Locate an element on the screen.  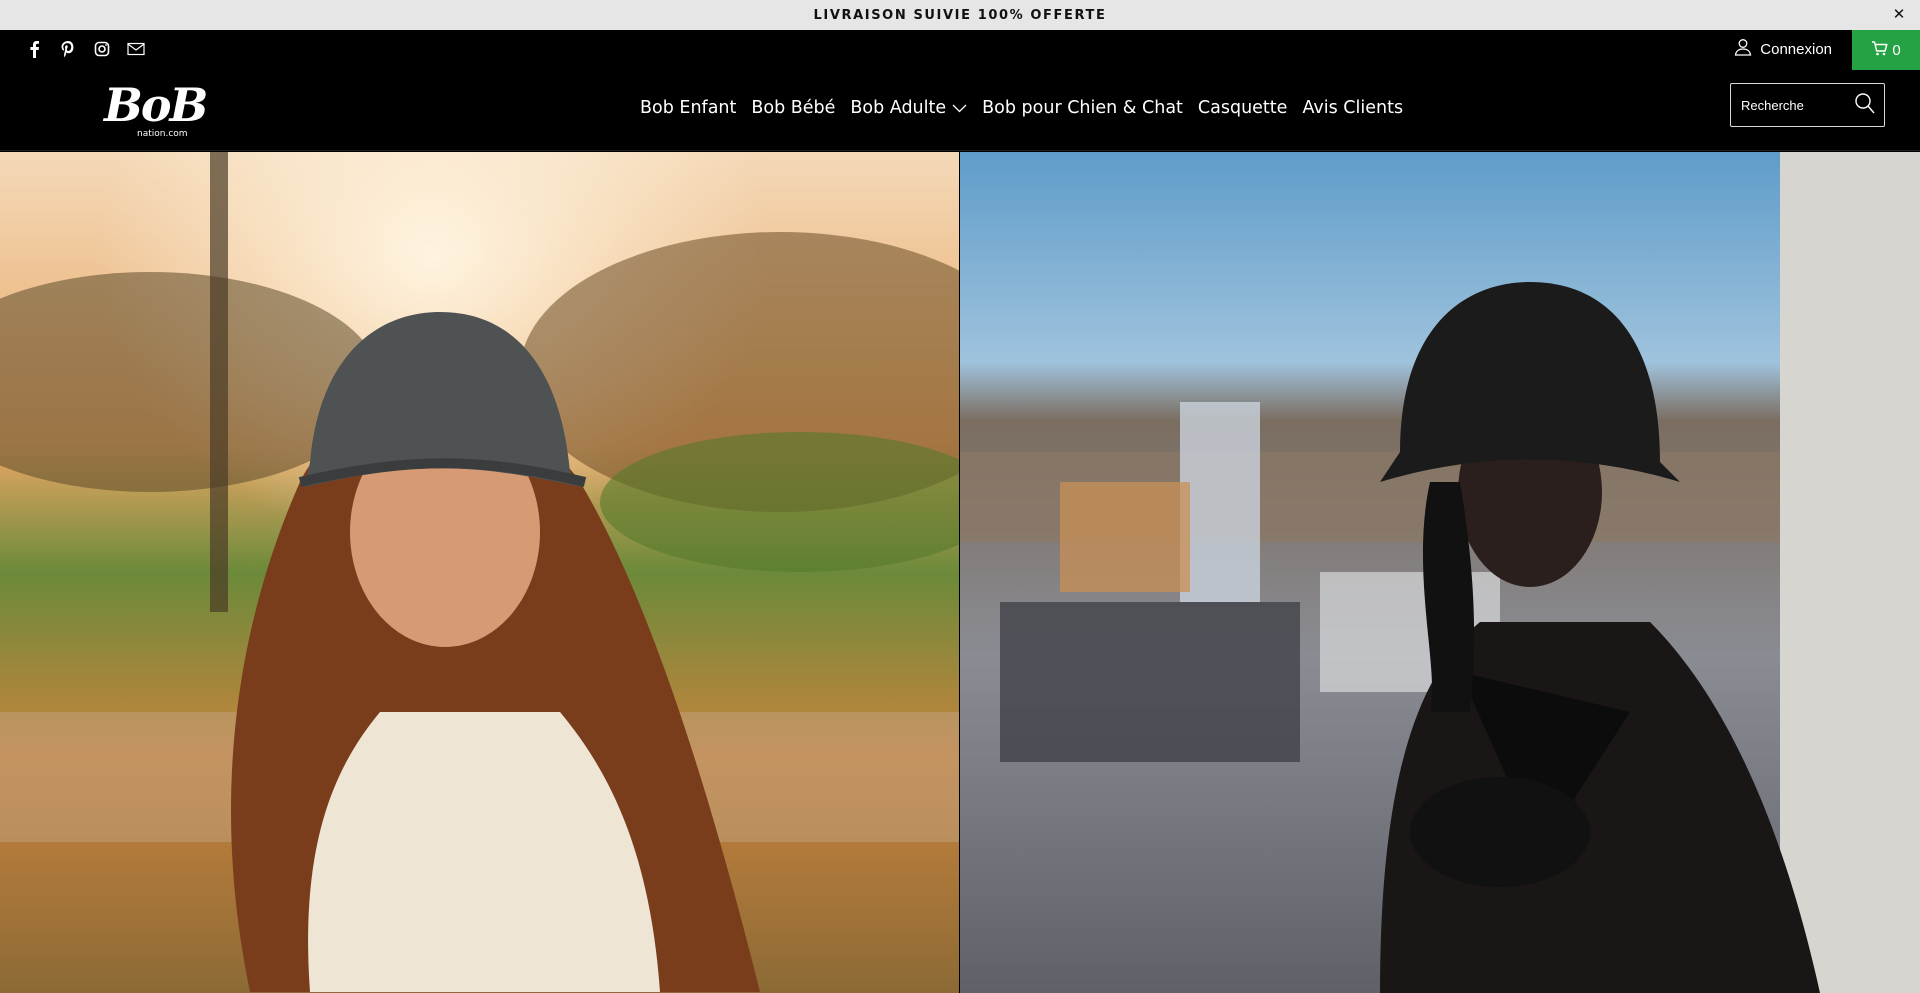
nav-bob-bebe: Bob Bébé is located at coordinates (793, 108).